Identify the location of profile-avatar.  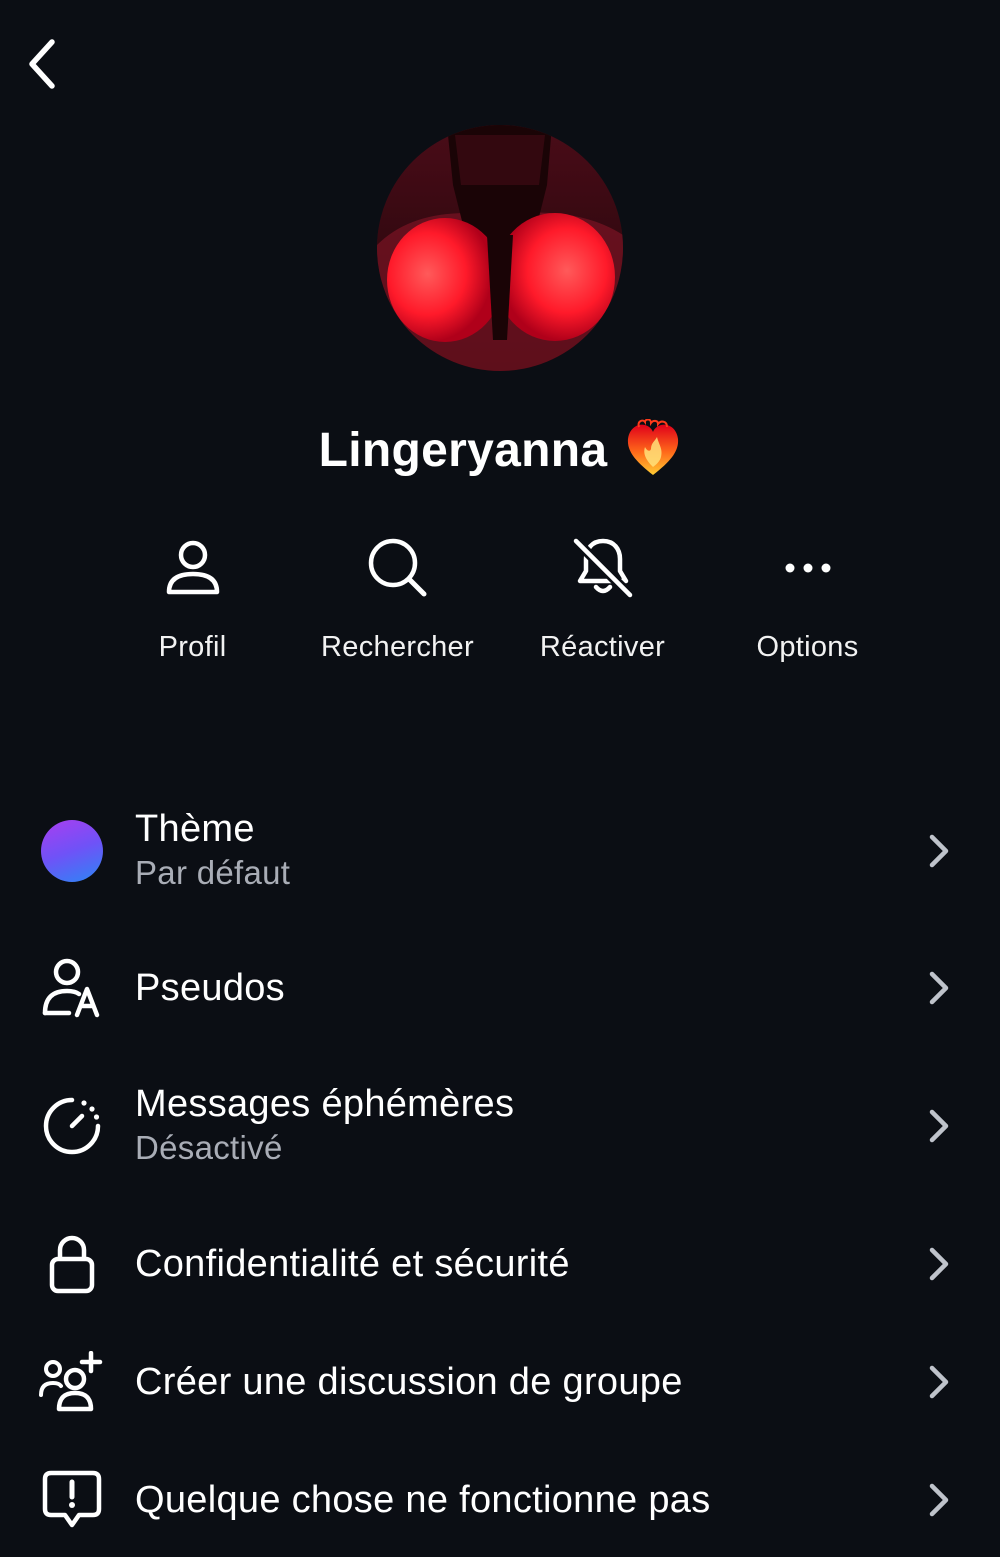
(500, 248).